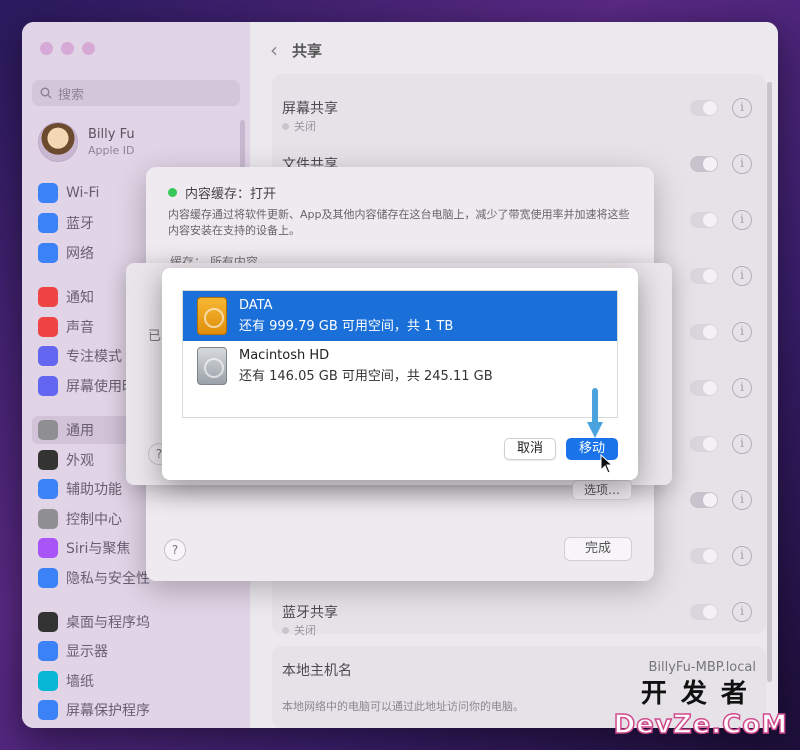 The width and height of the screenshot is (800, 750). What do you see at coordinates (607, 464) in the screenshot?
I see `mouse-cursor-icon` at bounding box center [607, 464].